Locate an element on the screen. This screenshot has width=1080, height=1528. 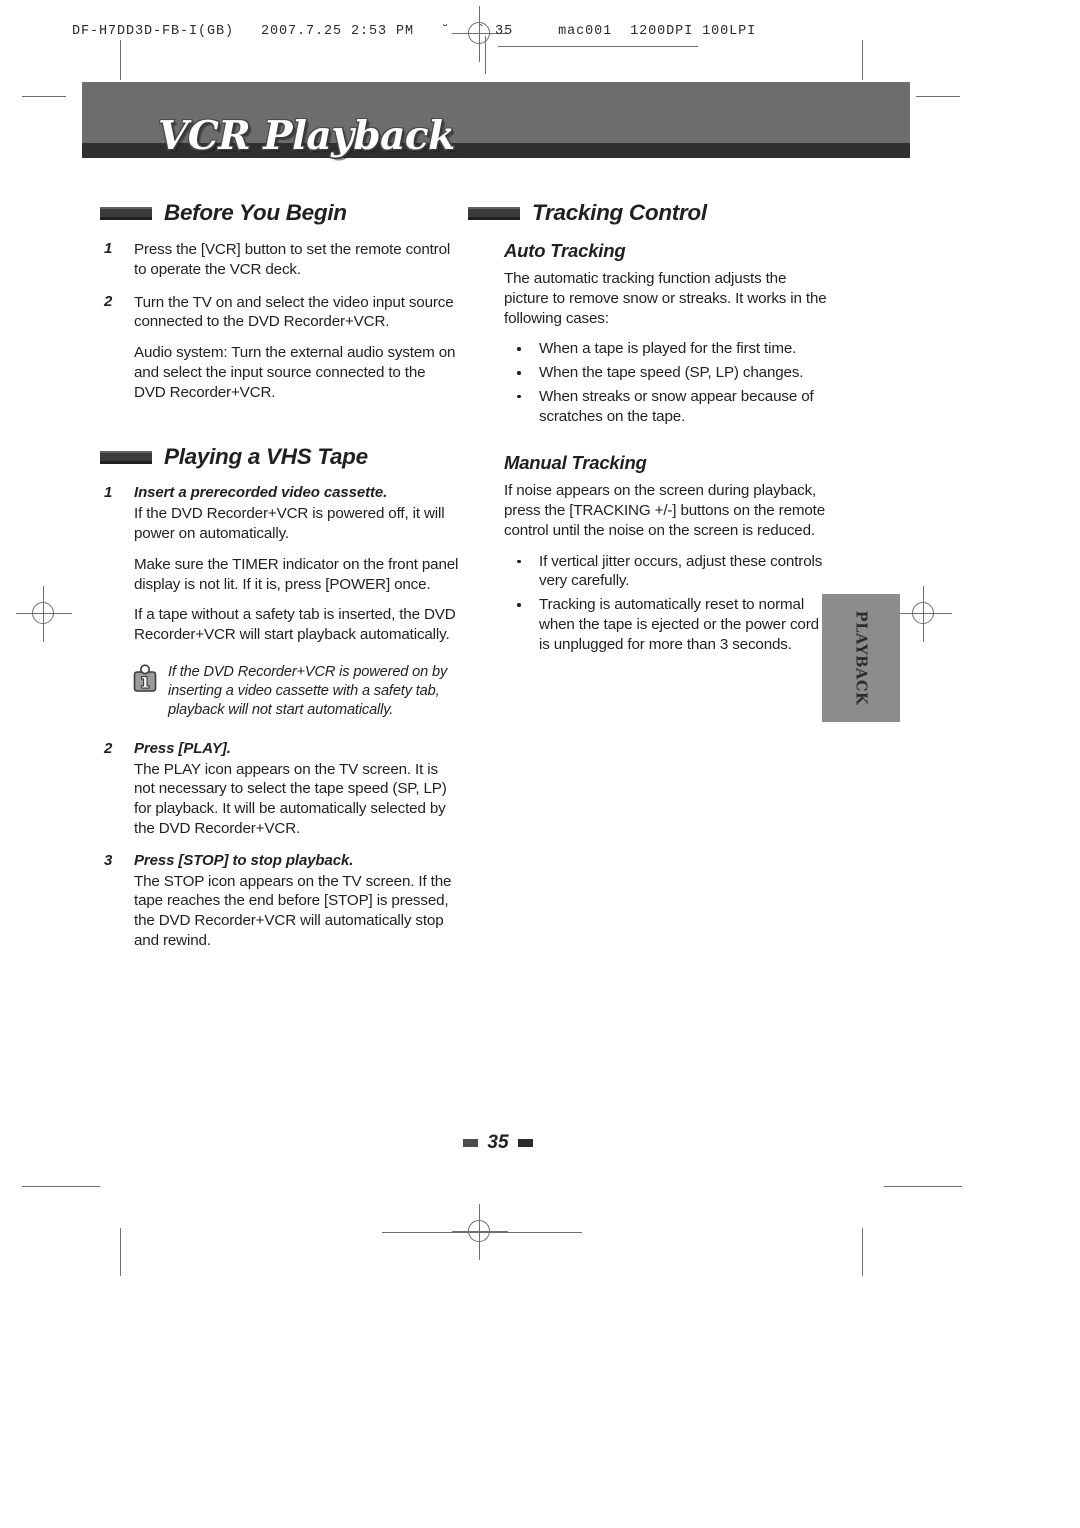
chapter-side-tab: PLAYBACK is located at coordinates (861, 658).